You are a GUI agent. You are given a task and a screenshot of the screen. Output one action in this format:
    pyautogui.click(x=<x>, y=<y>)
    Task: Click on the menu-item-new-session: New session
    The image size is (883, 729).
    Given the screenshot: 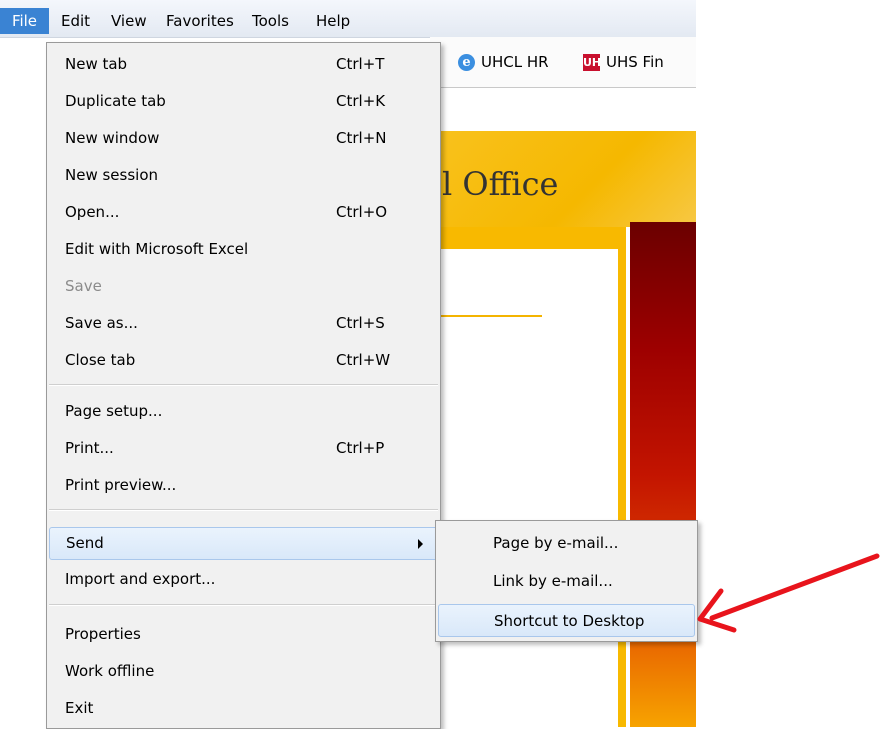 What is the action you would take?
    pyautogui.click(x=243, y=175)
    